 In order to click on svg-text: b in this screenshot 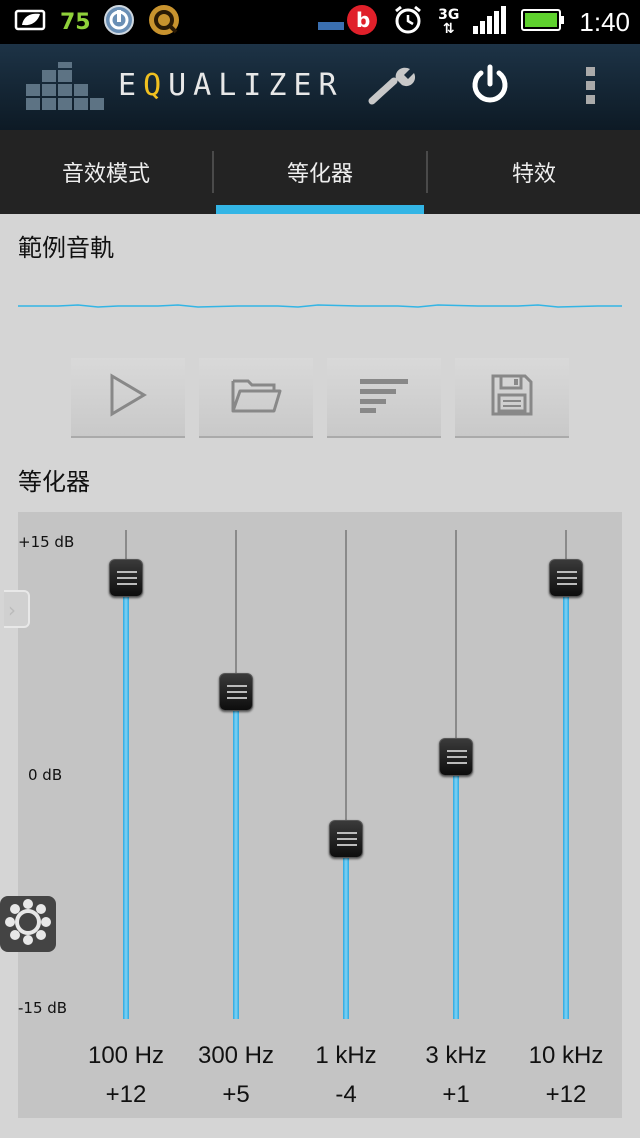, I will do `click(363, 20)`.